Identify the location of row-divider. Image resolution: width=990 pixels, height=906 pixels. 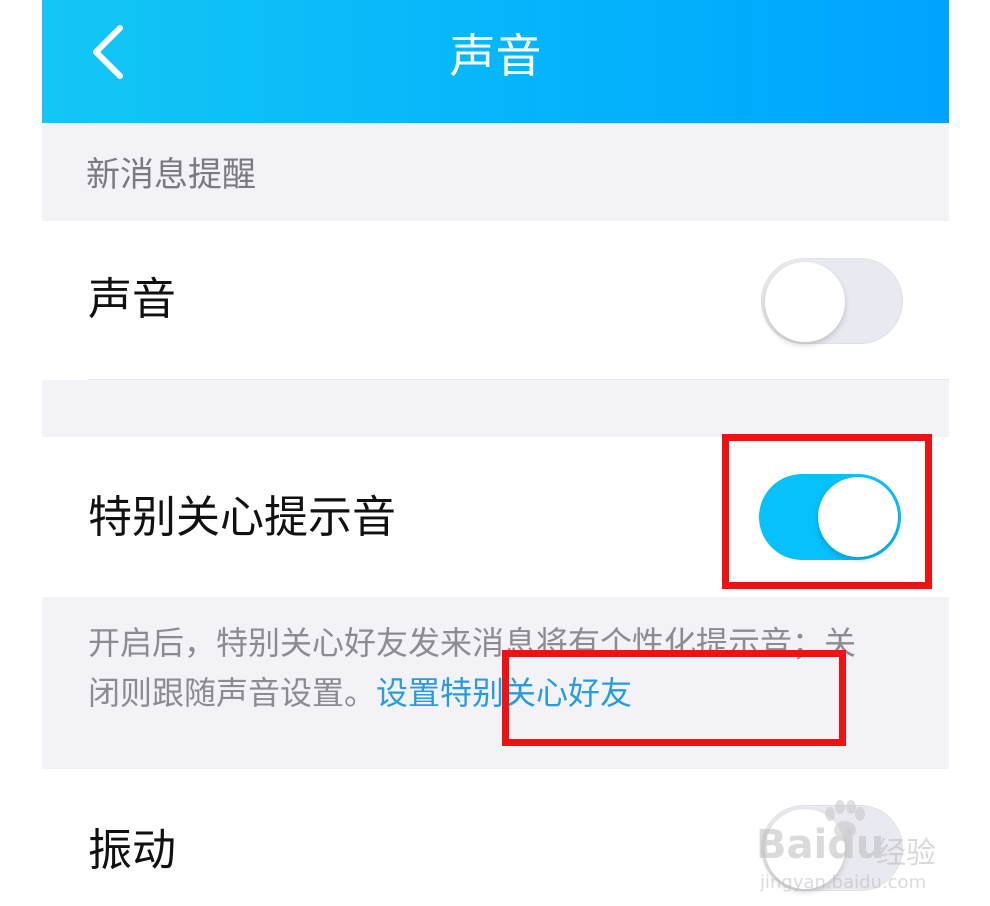
(518, 379).